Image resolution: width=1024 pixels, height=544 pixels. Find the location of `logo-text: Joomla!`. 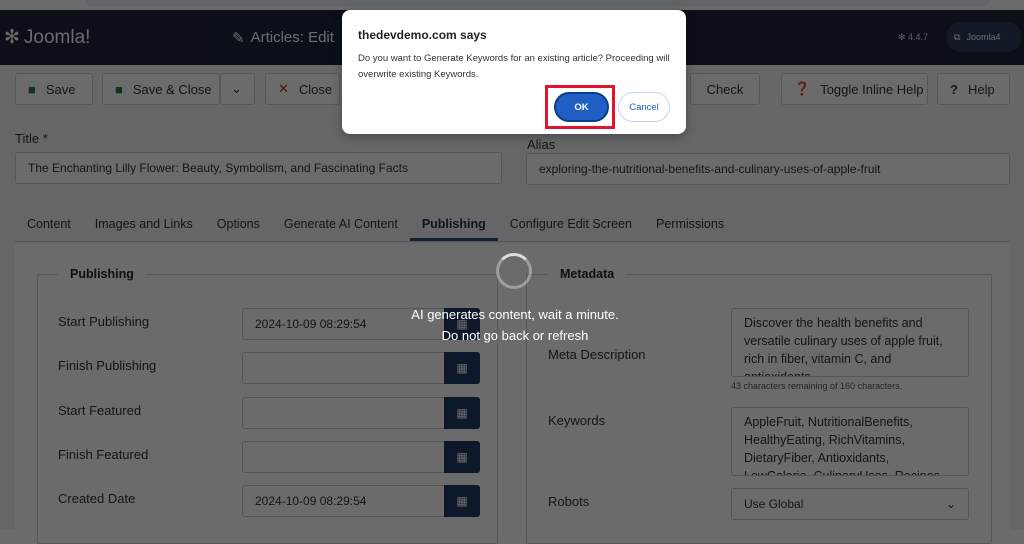

logo-text: Joomla! is located at coordinates (57, 37).